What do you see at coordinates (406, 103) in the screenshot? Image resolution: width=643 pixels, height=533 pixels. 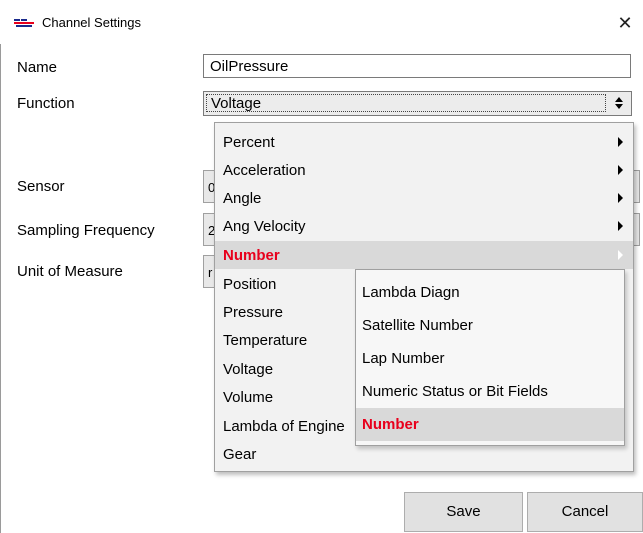 I see `select-focus-ring` at bounding box center [406, 103].